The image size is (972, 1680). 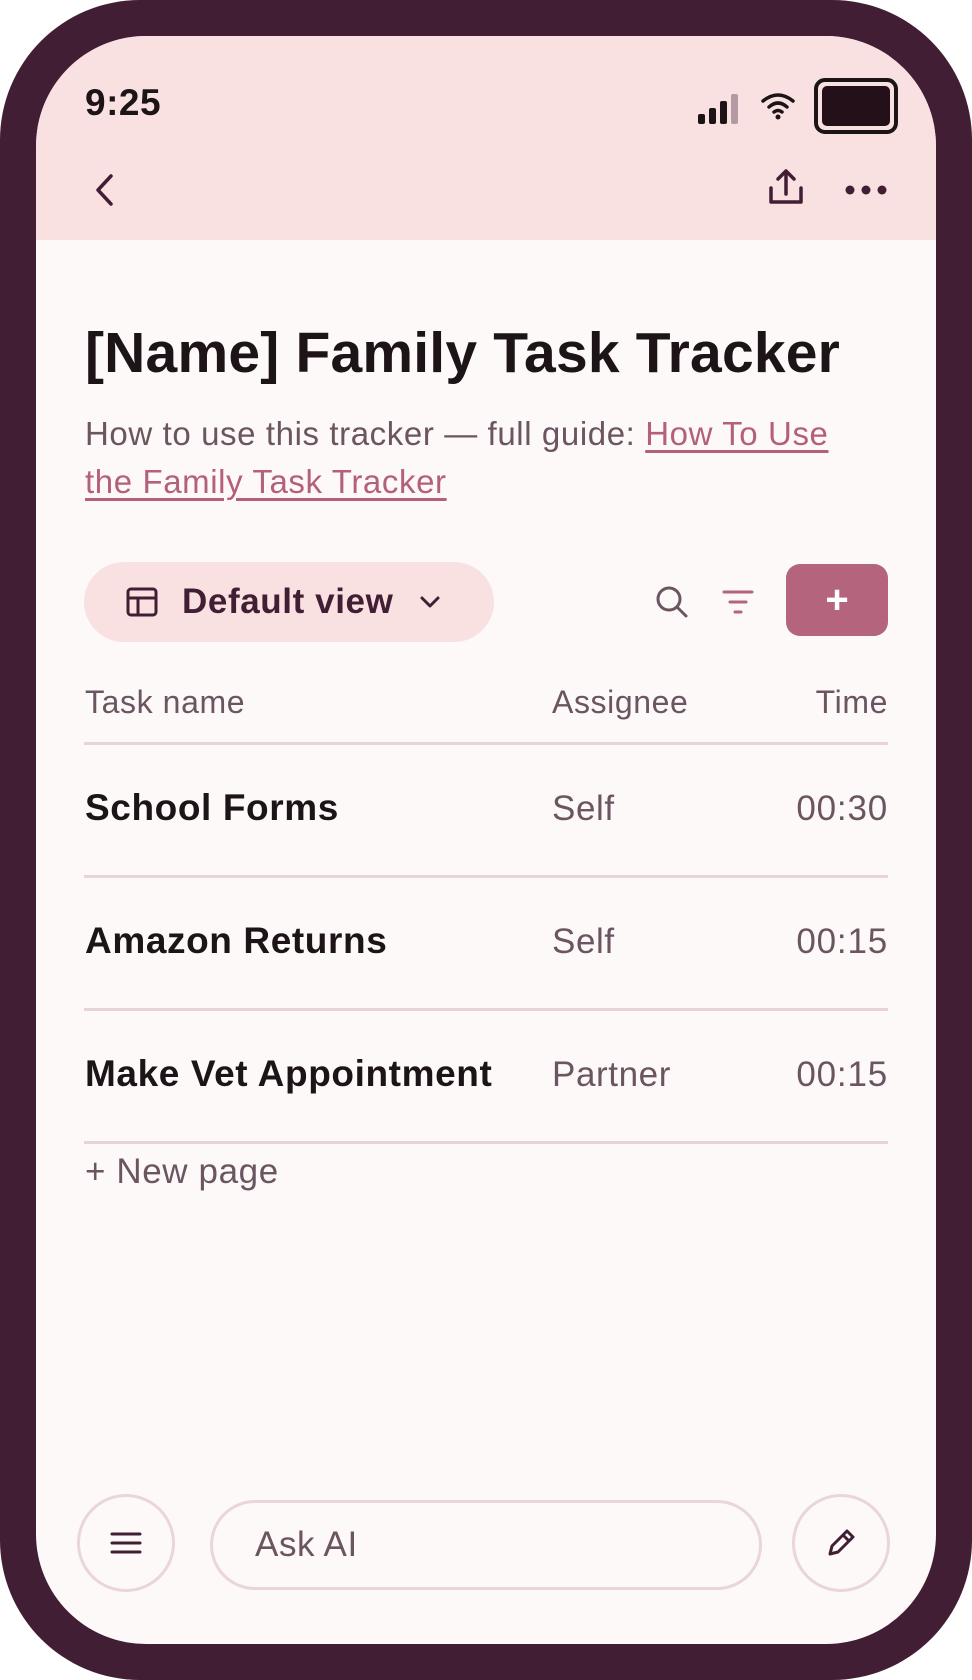 What do you see at coordinates (837, 600) in the screenshot?
I see `add-entry-button: +` at bounding box center [837, 600].